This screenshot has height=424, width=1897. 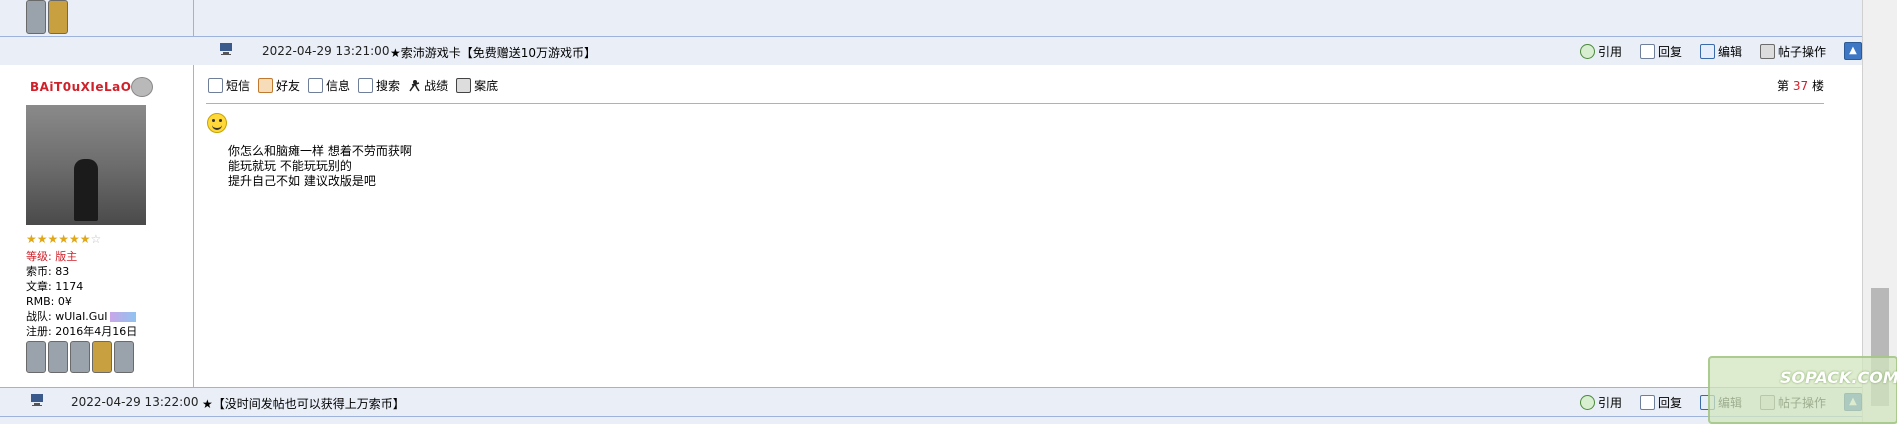 What do you see at coordinates (303, 403) in the screenshot?
I see `post-title-link: ★【没时间发帖也可以获得上万索币】` at bounding box center [303, 403].